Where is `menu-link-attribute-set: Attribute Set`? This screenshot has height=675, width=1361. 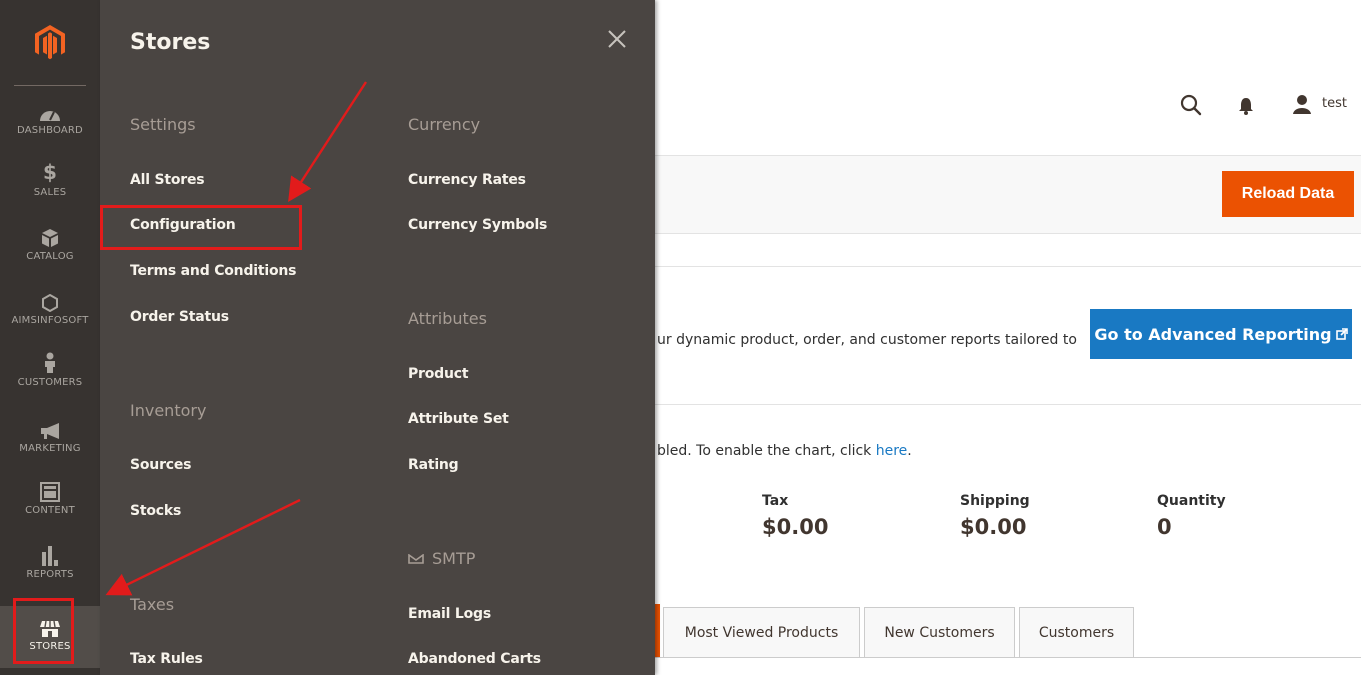
menu-link-attribute-set: Attribute Set is located at coordinates (458, 419).